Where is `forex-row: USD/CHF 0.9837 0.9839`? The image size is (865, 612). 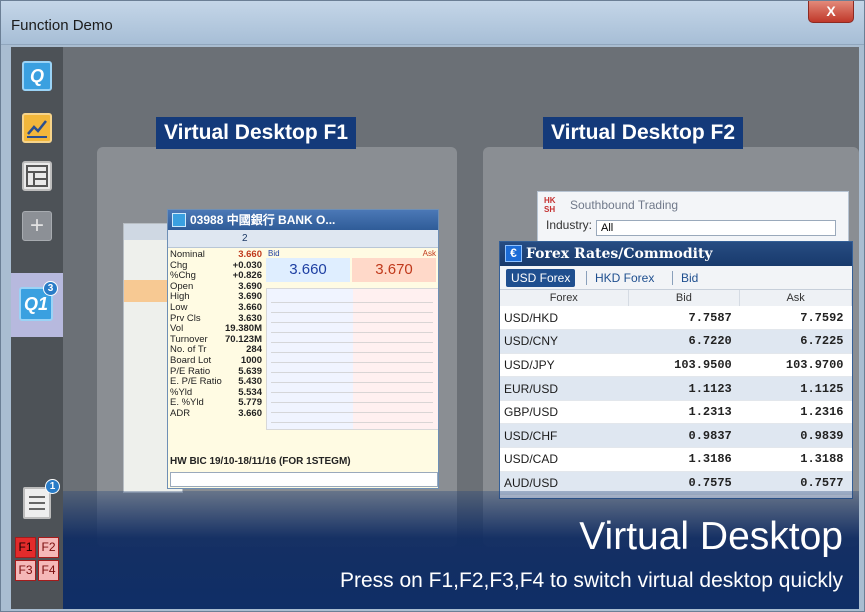 forex-row: USD/CHF 0.9837 0.9839 is located at coordinates (676, 436).